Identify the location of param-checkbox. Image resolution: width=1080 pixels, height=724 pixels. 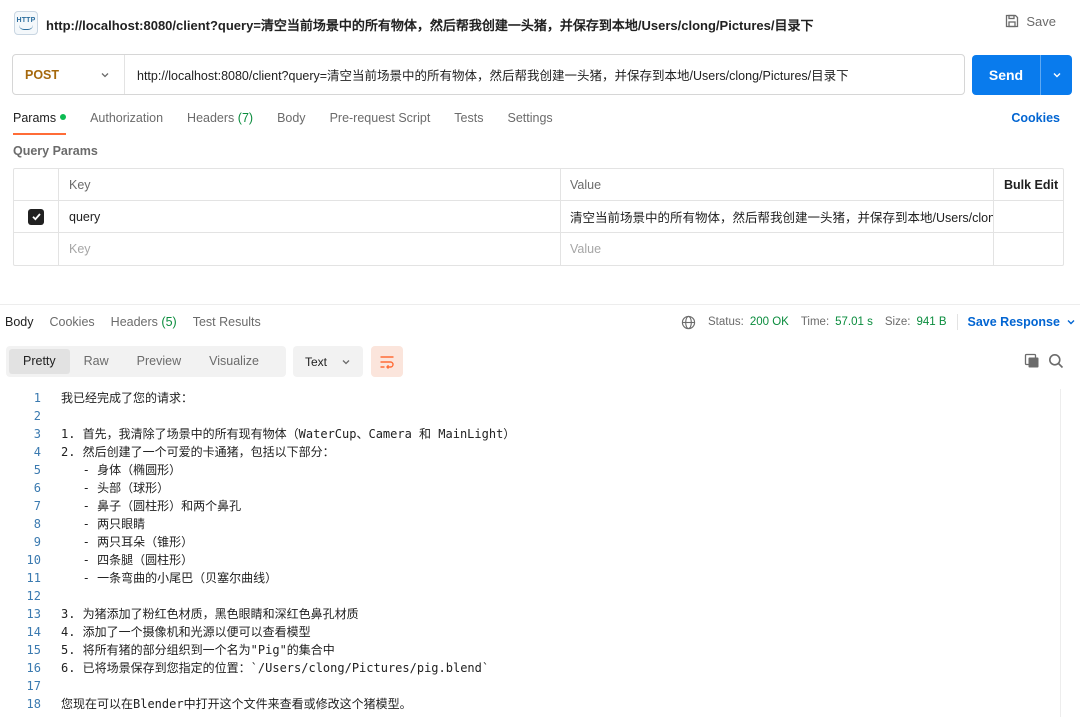
(36, 216).